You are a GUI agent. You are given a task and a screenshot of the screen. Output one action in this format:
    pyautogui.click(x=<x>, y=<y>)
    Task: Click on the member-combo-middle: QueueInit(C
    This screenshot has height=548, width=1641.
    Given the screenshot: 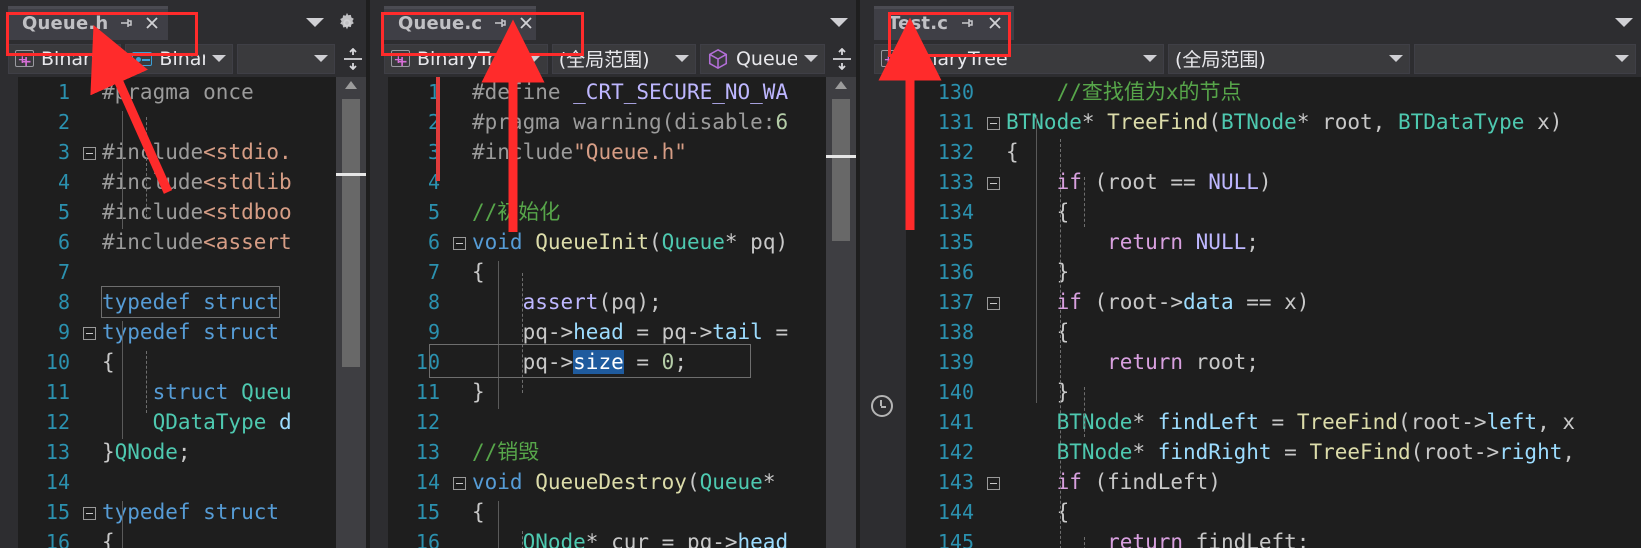 What is the action you would take?
    pyautogui.click(x=762, y=58)
    